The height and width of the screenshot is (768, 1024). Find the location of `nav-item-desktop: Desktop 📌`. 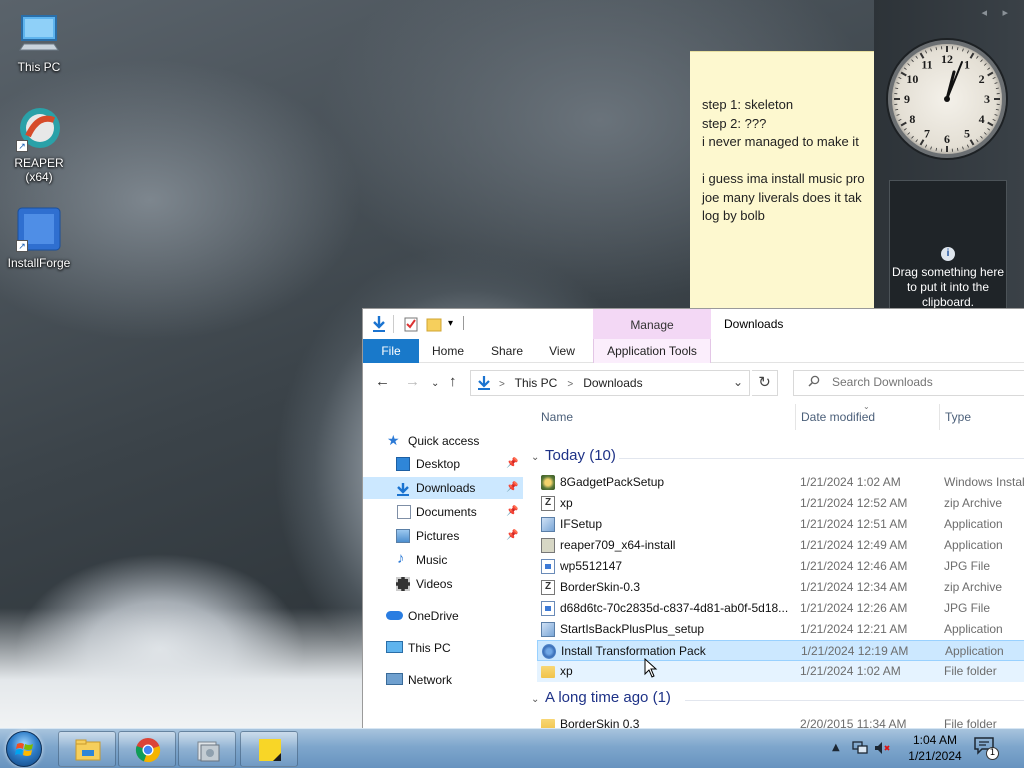

nav-item-desktop: Desktop 📌 is located at coordinates (443, 464).